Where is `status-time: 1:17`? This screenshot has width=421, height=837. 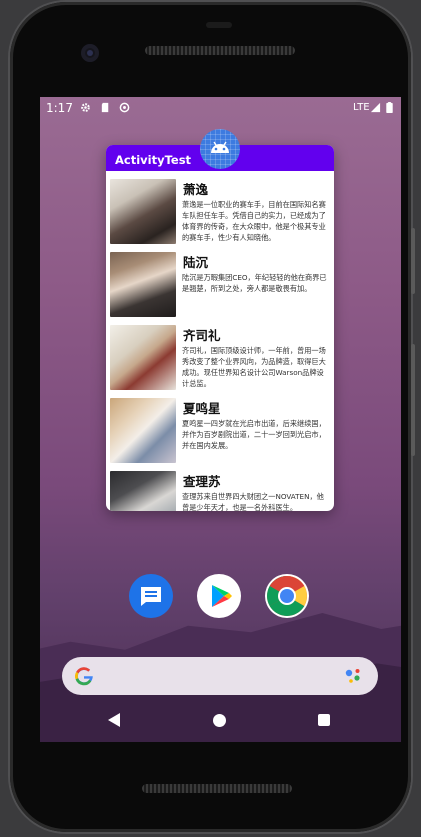
status-time: 1:17 is located at coordinates (59, 108).